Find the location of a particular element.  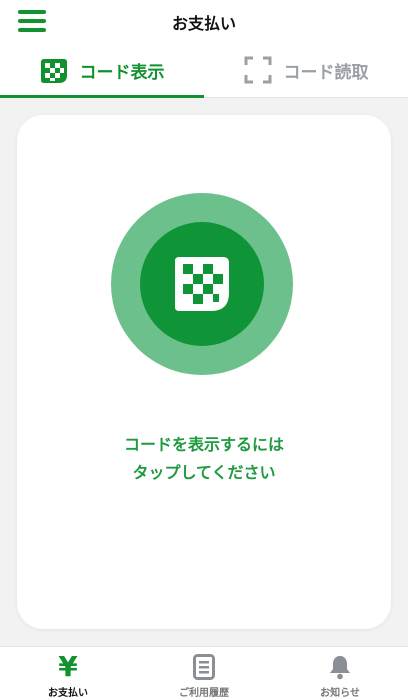

mode-tabs: コード表示 コード読取 is located at coordinates (204, 70).